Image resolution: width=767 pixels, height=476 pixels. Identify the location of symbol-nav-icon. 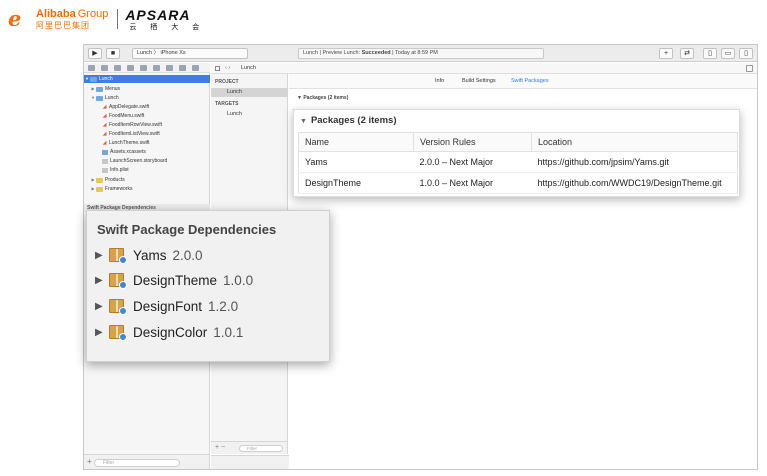
(117, 68).